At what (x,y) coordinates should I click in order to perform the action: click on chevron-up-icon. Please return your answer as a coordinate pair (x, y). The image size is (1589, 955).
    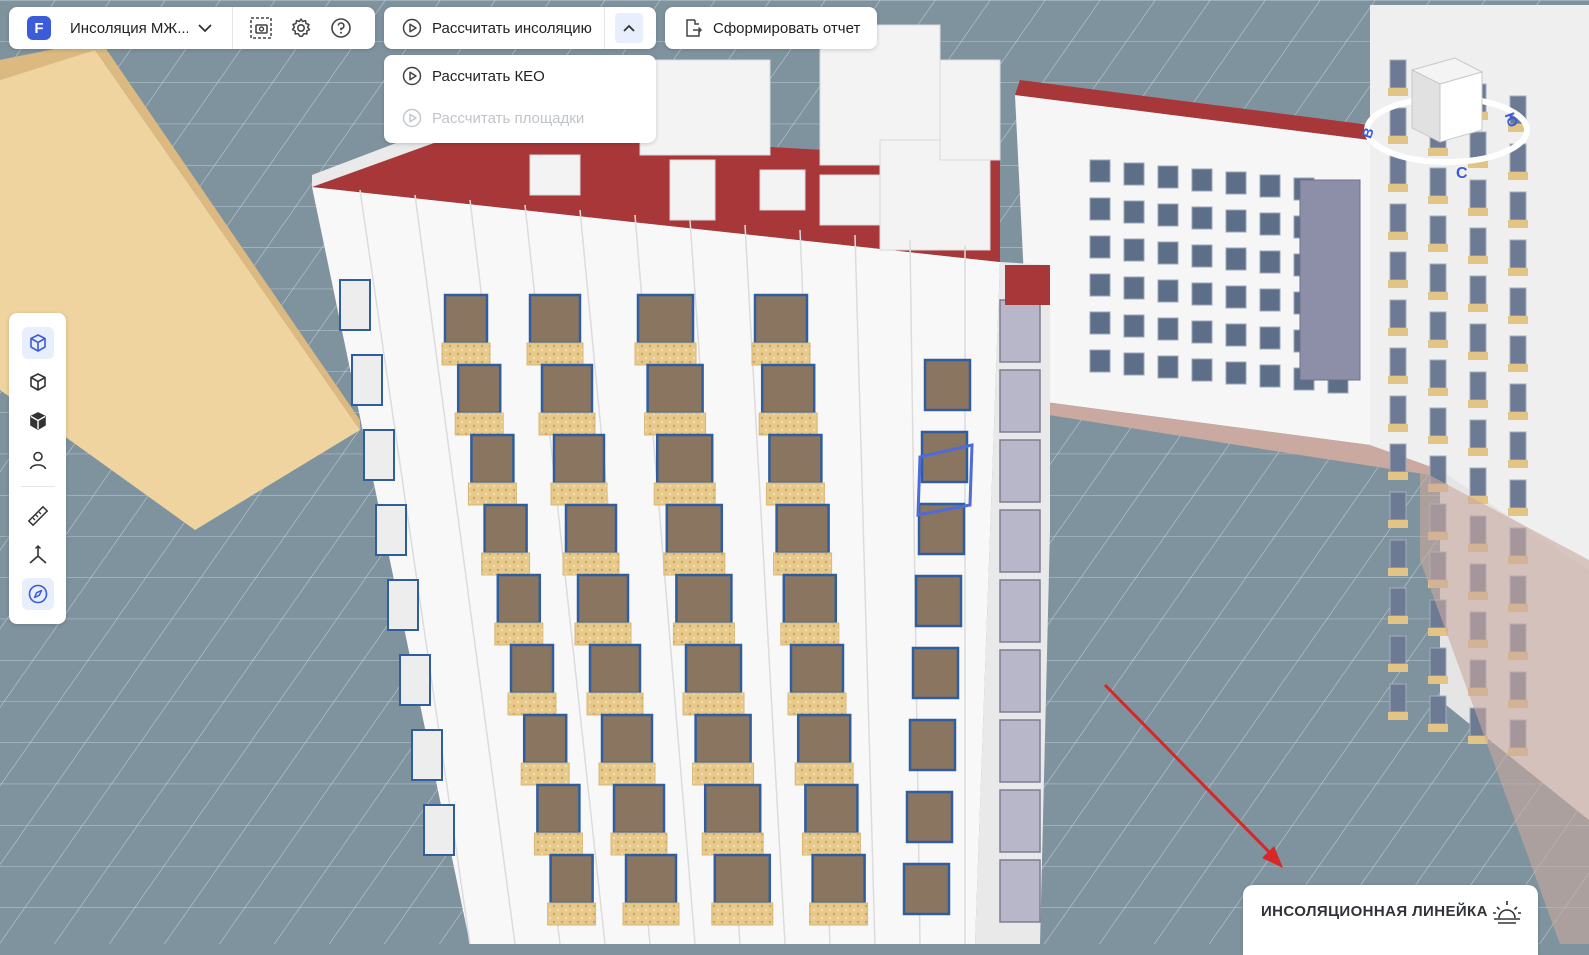
    Looking at the image, I should click on (629, 28).